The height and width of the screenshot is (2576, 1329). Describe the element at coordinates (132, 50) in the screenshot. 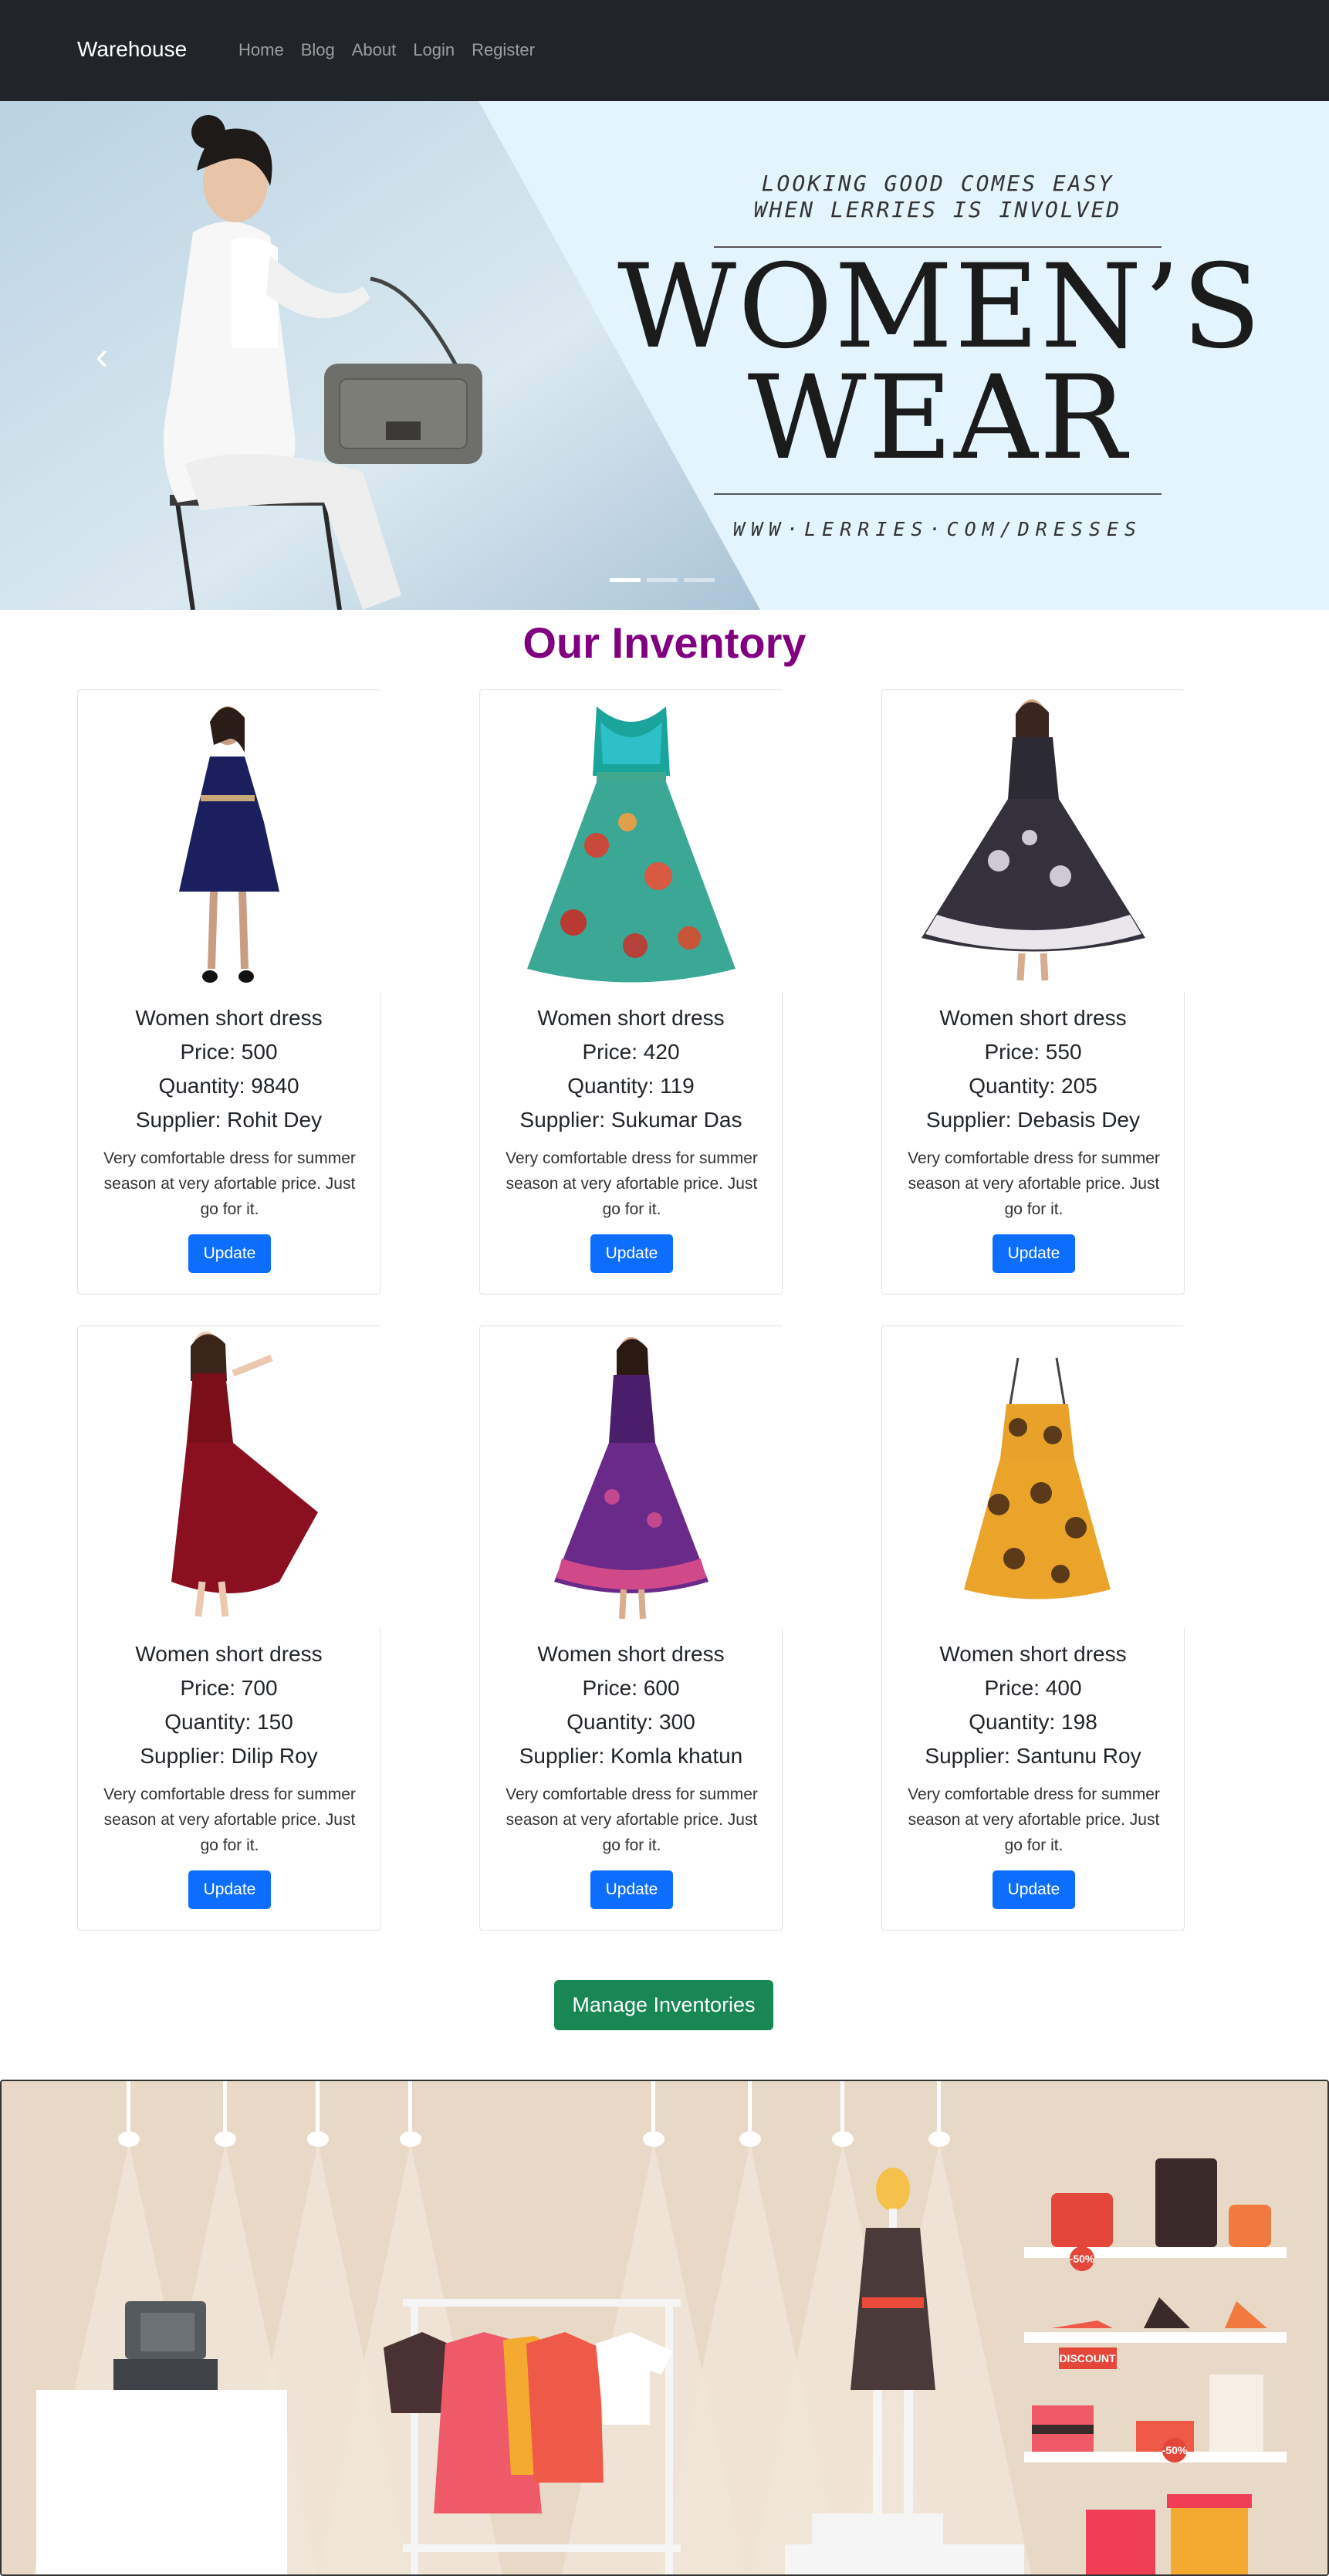

I see `brand-logo: Warehouse` at that location.